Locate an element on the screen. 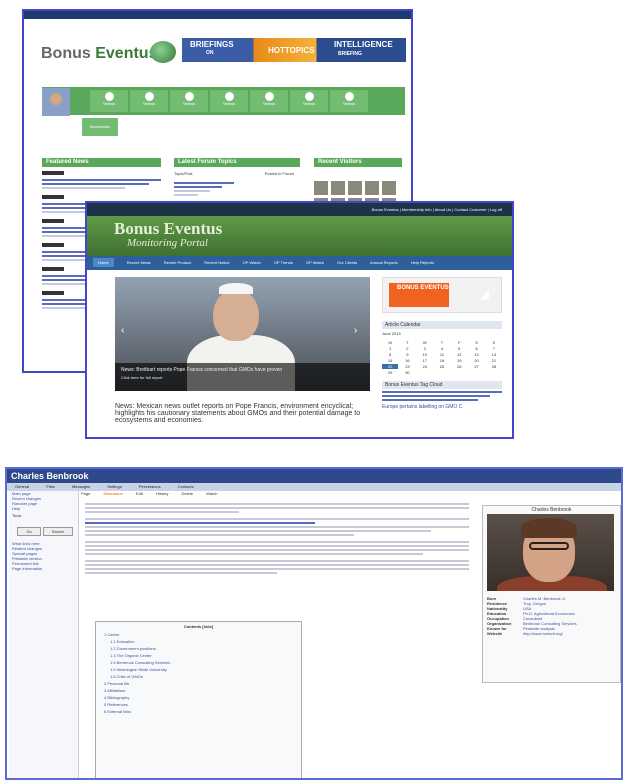 Image resolution: width=628 pixels, height=780 pixels. calendar-date: 12 is located at coordinates (459, 354).